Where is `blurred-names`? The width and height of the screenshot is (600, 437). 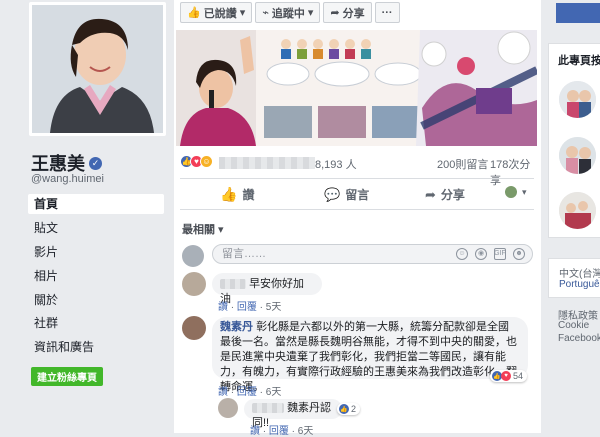 blurred-names is located at coordinates (267, 163).